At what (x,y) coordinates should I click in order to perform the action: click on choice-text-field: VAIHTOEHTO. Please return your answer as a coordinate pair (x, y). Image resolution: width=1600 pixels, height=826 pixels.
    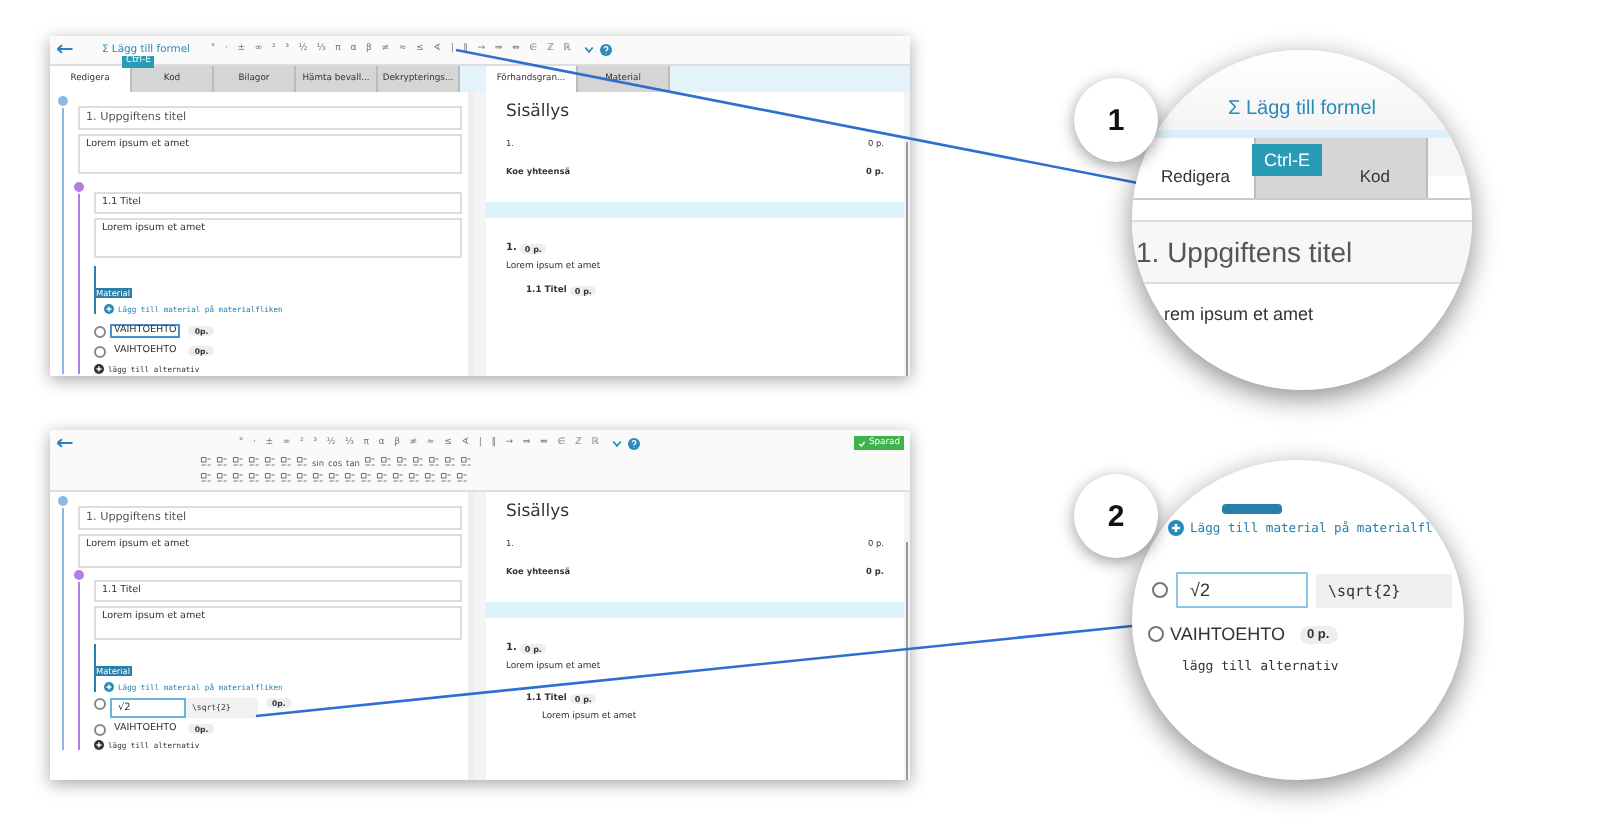
    Looking at the image, I should click on (1228, 634).